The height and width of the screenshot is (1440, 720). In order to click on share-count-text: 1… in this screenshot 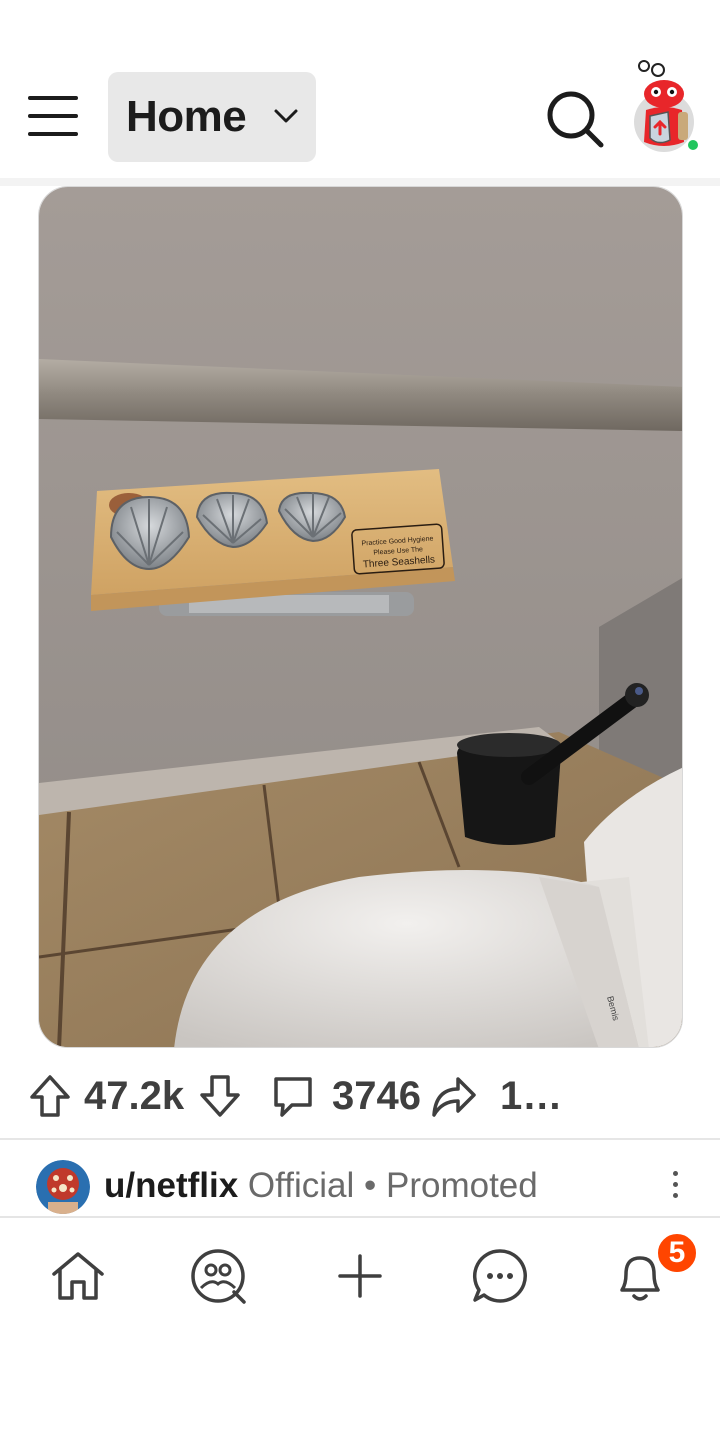, I will do `click(531, 1095)`.